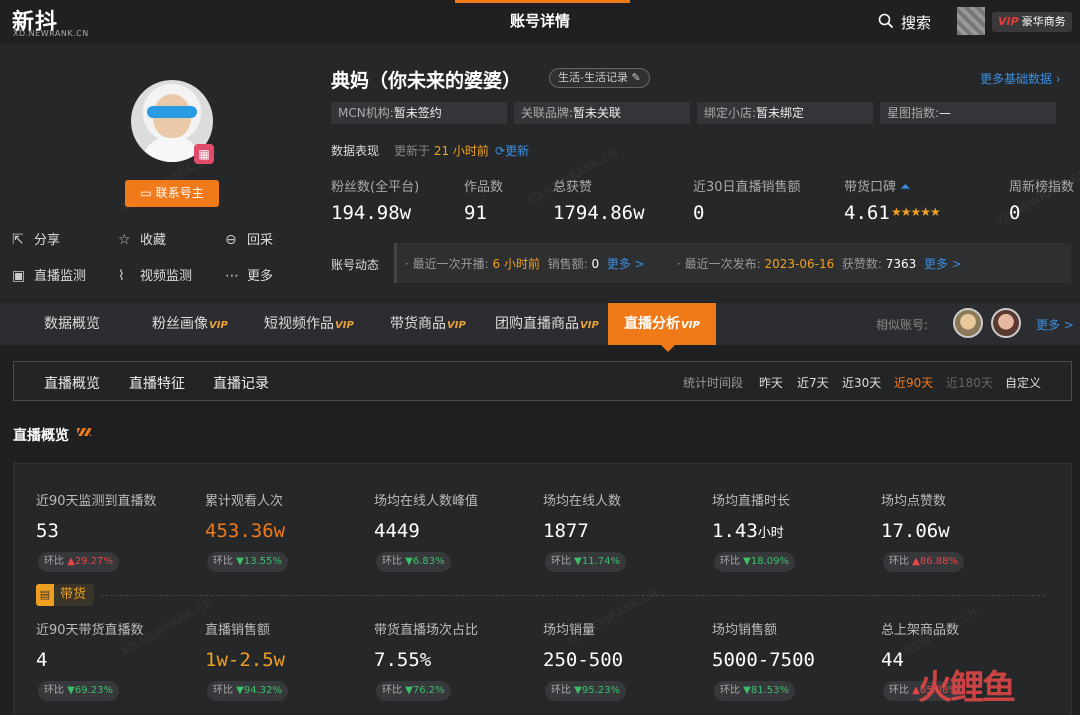 This screenshot has width=1080, height=715. What do you see at coordinates (913, 382) in the screenshot?
I see `period-90d: 近90天` at bounding box center [913, 382].